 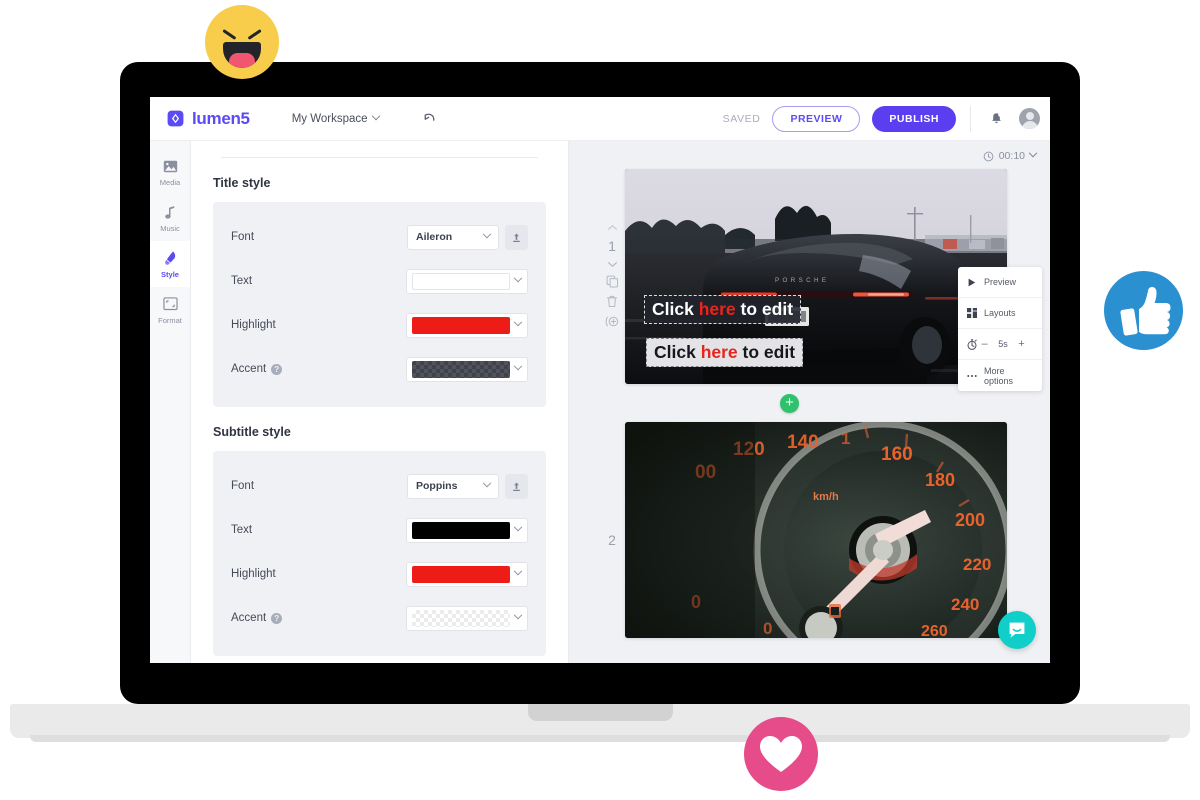 I want to click on context-menu-layouts: Layouts, so click(x=1000, y=313).